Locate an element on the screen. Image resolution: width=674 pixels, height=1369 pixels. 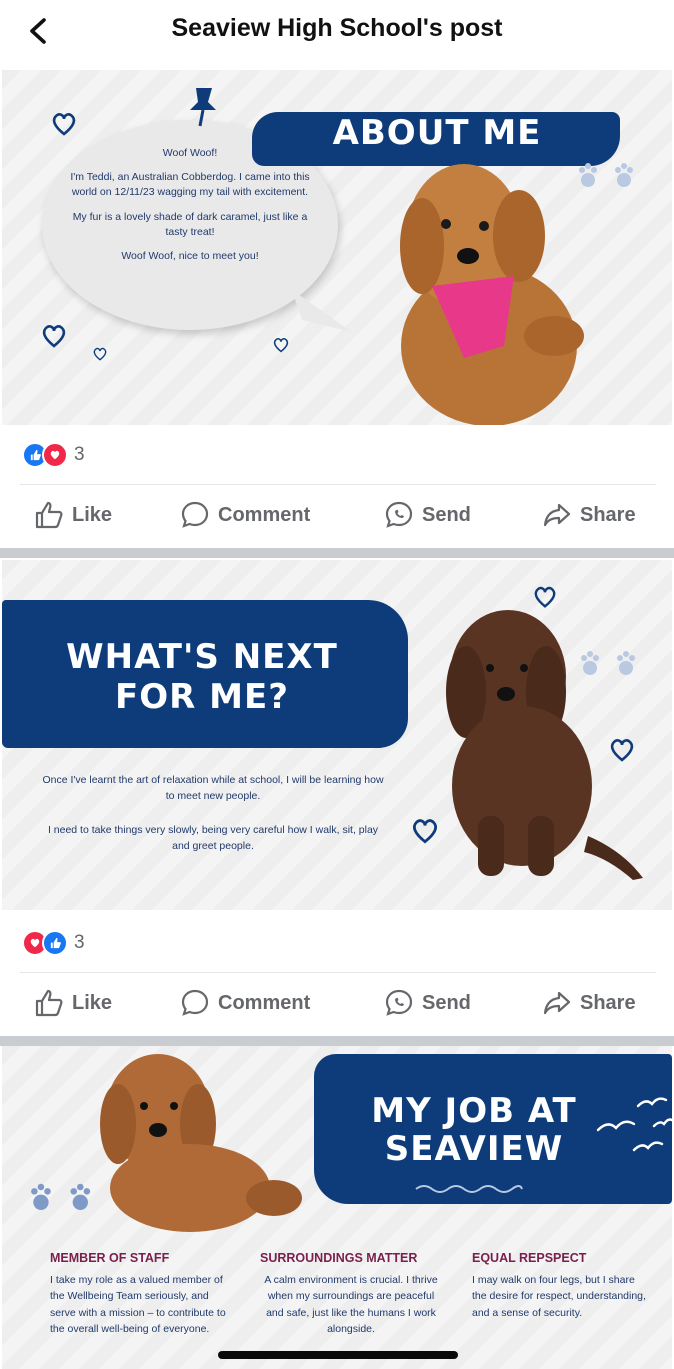
seagull-icon is located at coordinates (634, 1124).